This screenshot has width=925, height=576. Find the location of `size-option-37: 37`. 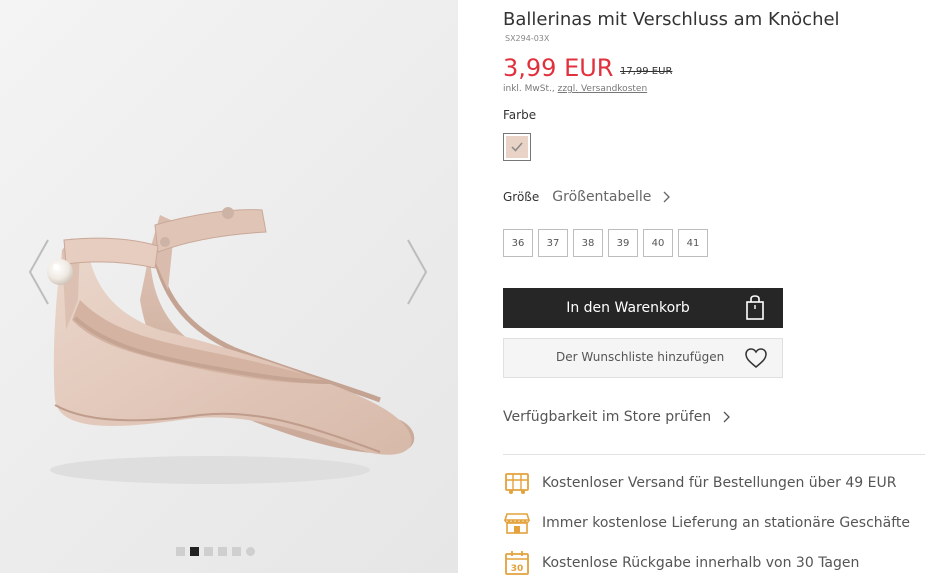

size-option-37: 37 is located at coordinates (553, 243).